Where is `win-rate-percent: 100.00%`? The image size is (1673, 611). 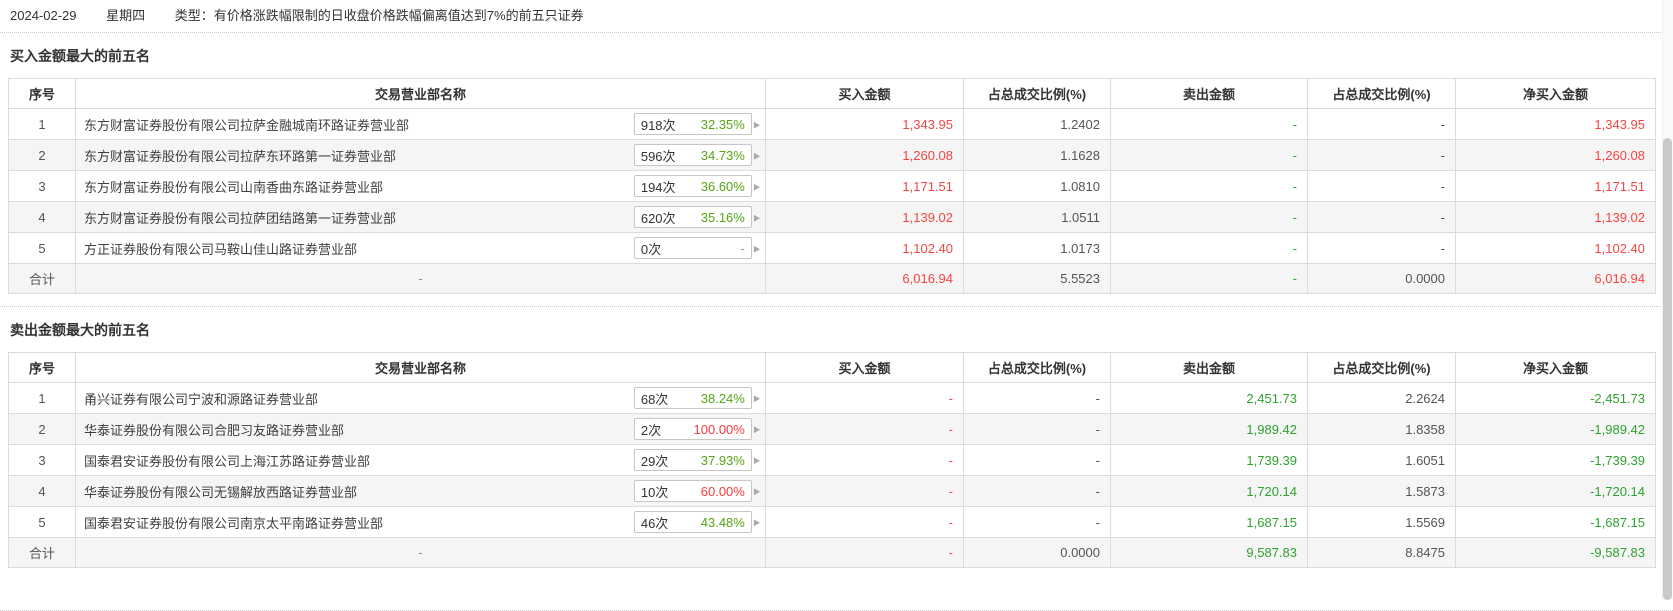
win-rate-percent: 100.00% is located at coordinates (719, 429).